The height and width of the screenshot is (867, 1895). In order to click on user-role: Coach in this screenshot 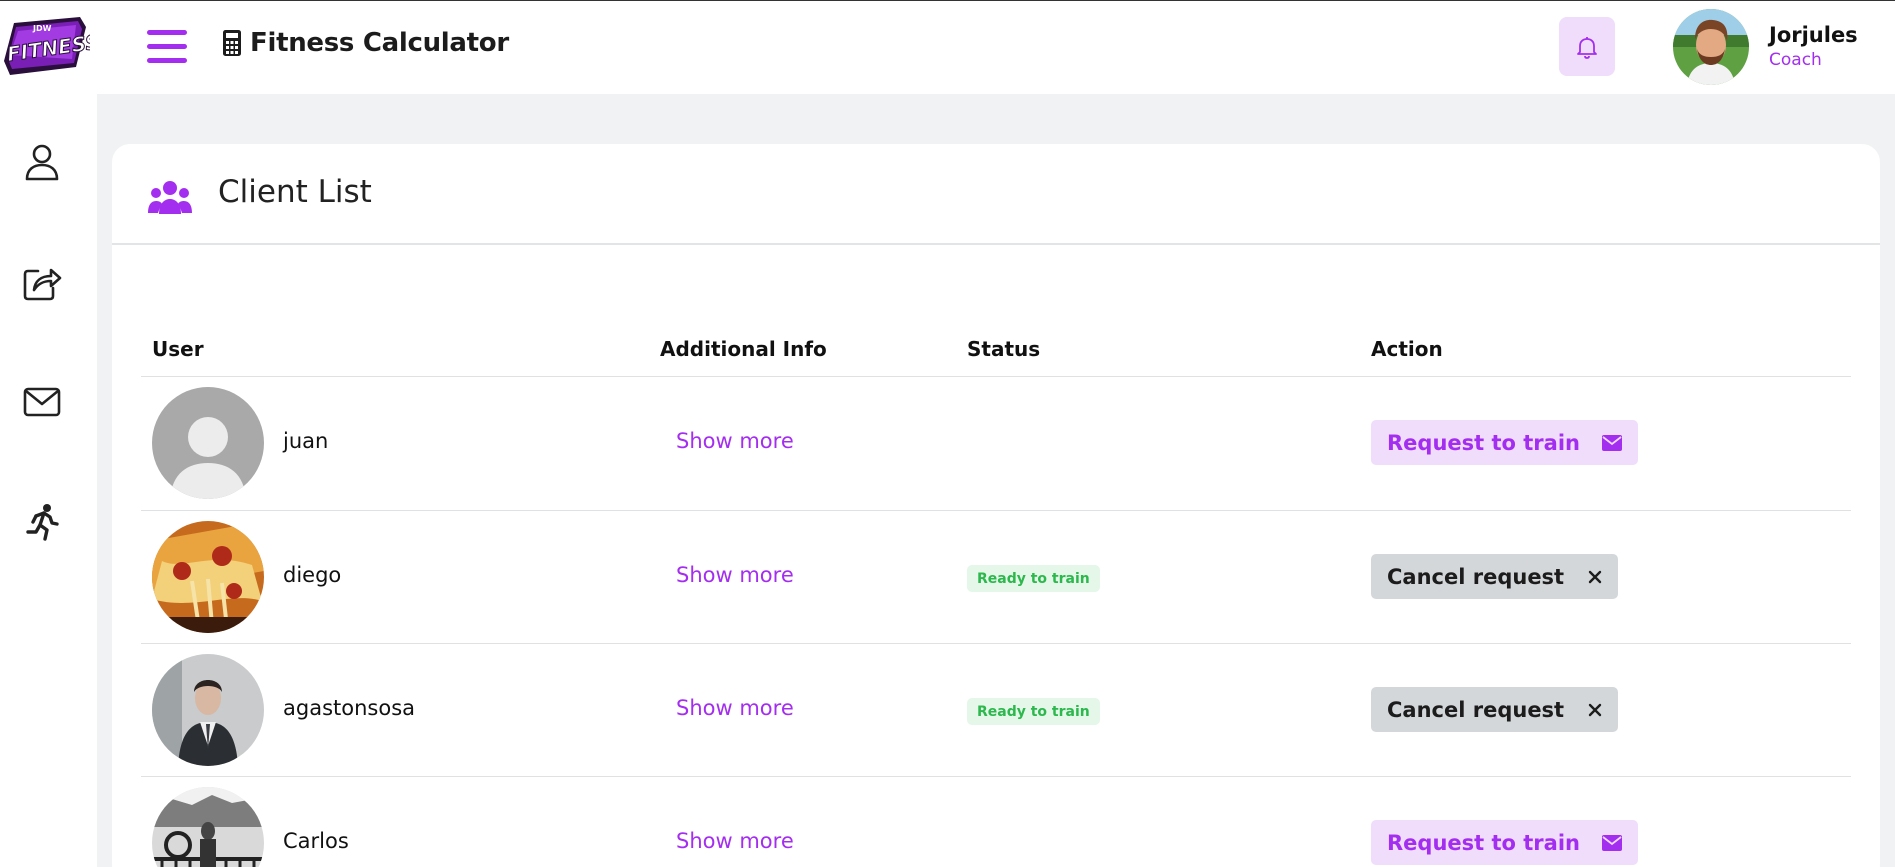, I will do `click(1795, 60)`.